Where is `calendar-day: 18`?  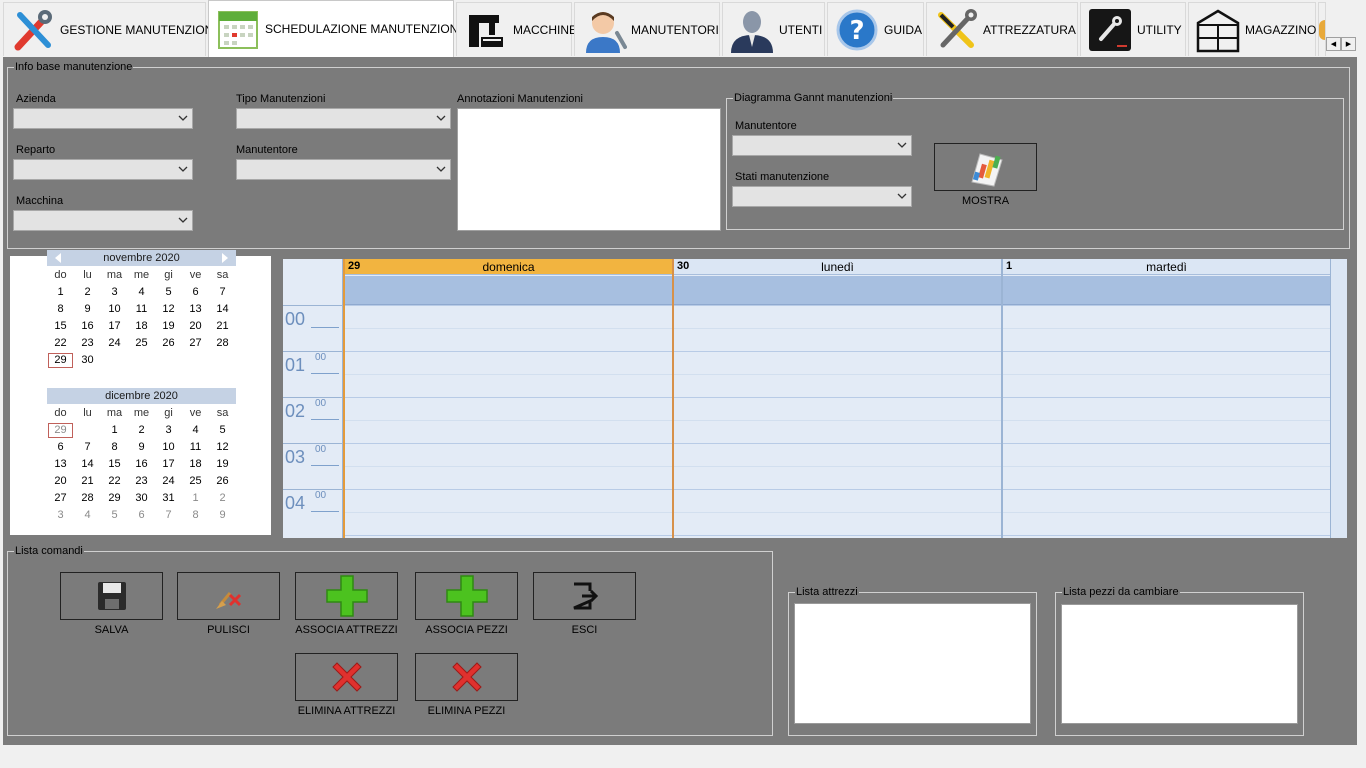
calendar-day: 18 is located at coordinates (141, 326).